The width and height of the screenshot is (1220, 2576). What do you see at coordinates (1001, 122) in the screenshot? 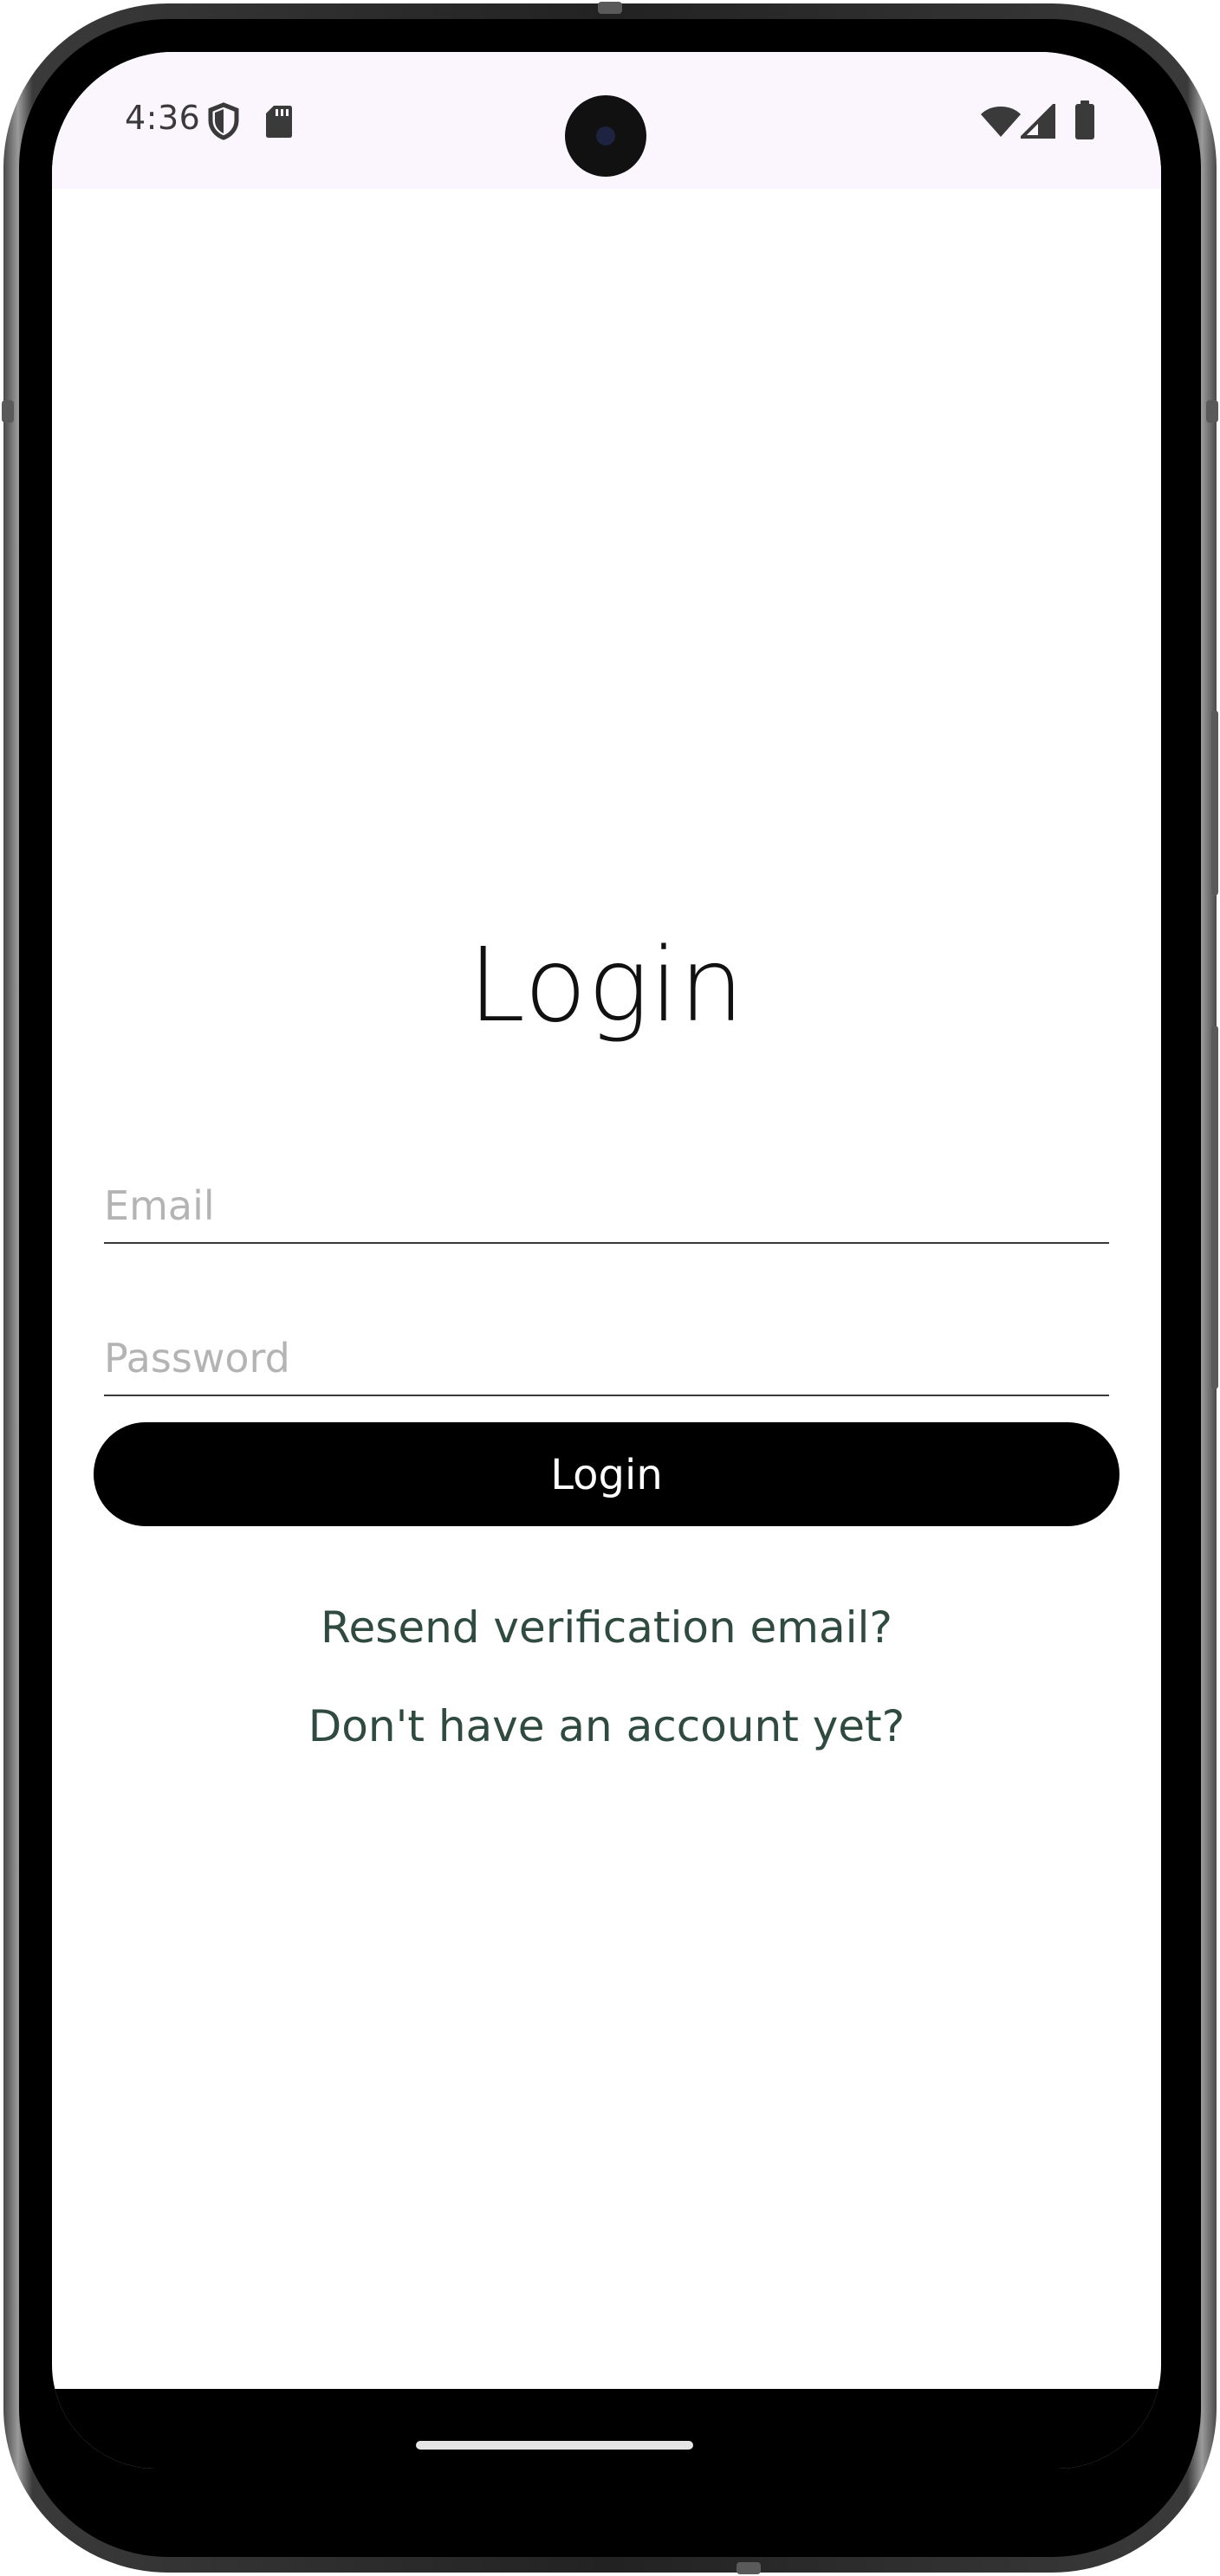
I see `wifi-icon` at bounding box center [1001, 122].